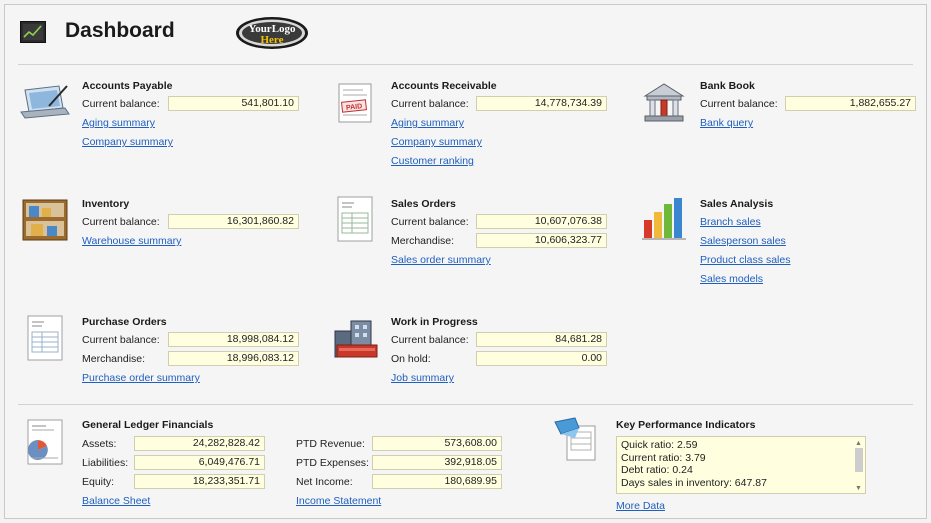 This screenshot has height=523, width=931. I want to click on current-ratio-line: Current ratio: 3.79, so click(663, 457).